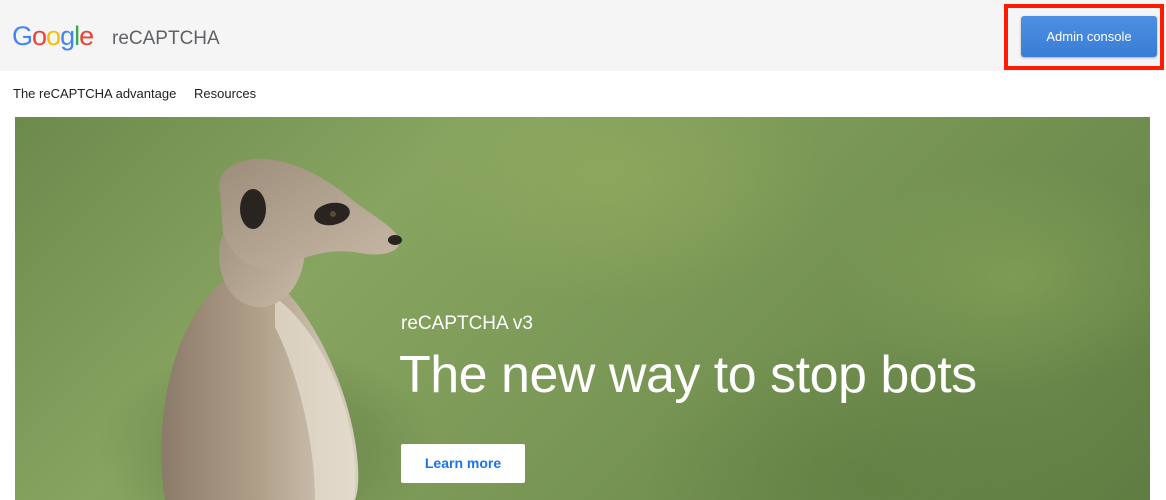  I want to click on logo-letter: e, so click(86, 36).